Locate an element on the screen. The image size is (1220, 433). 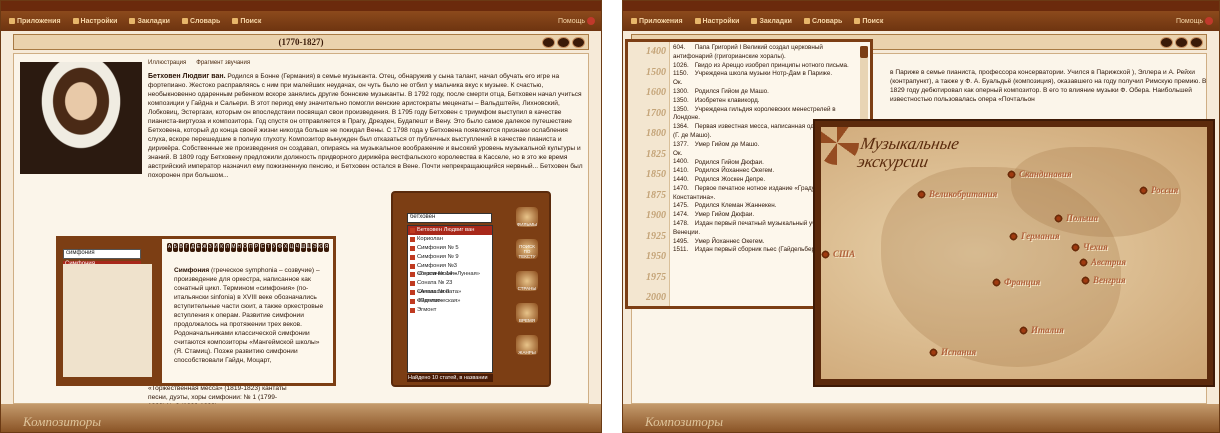
dictionary-list is located at coordinates (107, 320).